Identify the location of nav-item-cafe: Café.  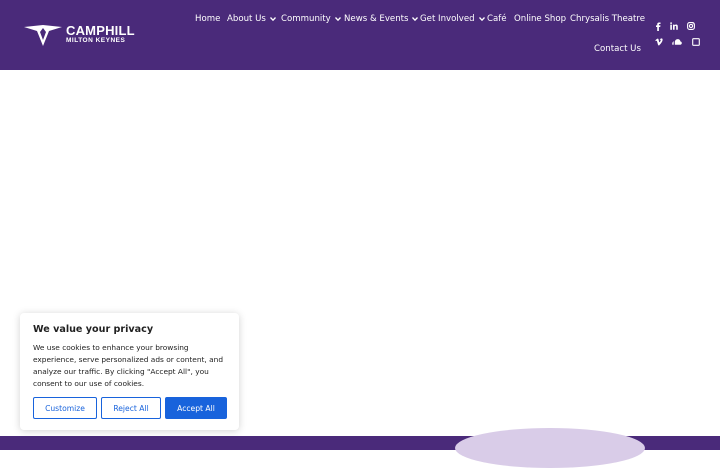
(497, 19).